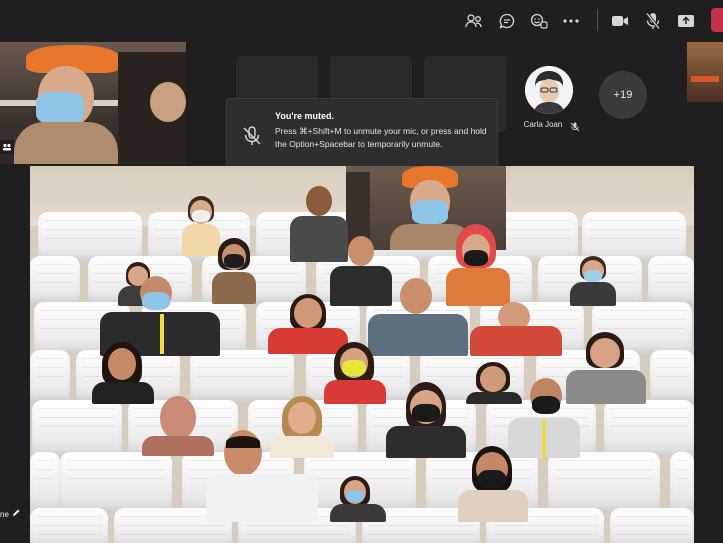 Image resolution: width=723 pixels, height=543 pixels. Describe the element at coordinates (16, 514) in the screenshot. I see `edit-icon` at that location.